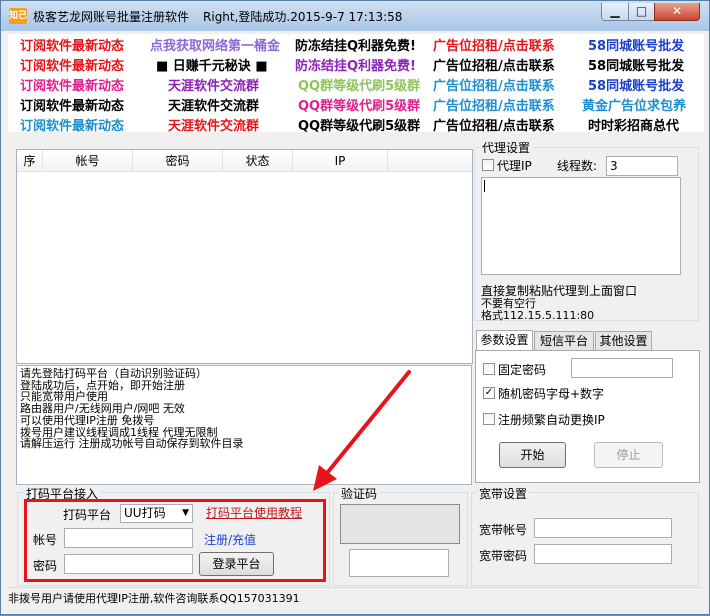 The image size is (710, 616). I want to click on annotation-arrow-icon, so click(362, 430).